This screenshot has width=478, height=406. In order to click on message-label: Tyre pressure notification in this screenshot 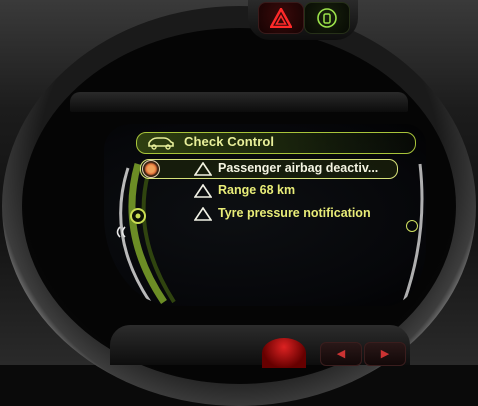, I will do `click(294, 213)`.